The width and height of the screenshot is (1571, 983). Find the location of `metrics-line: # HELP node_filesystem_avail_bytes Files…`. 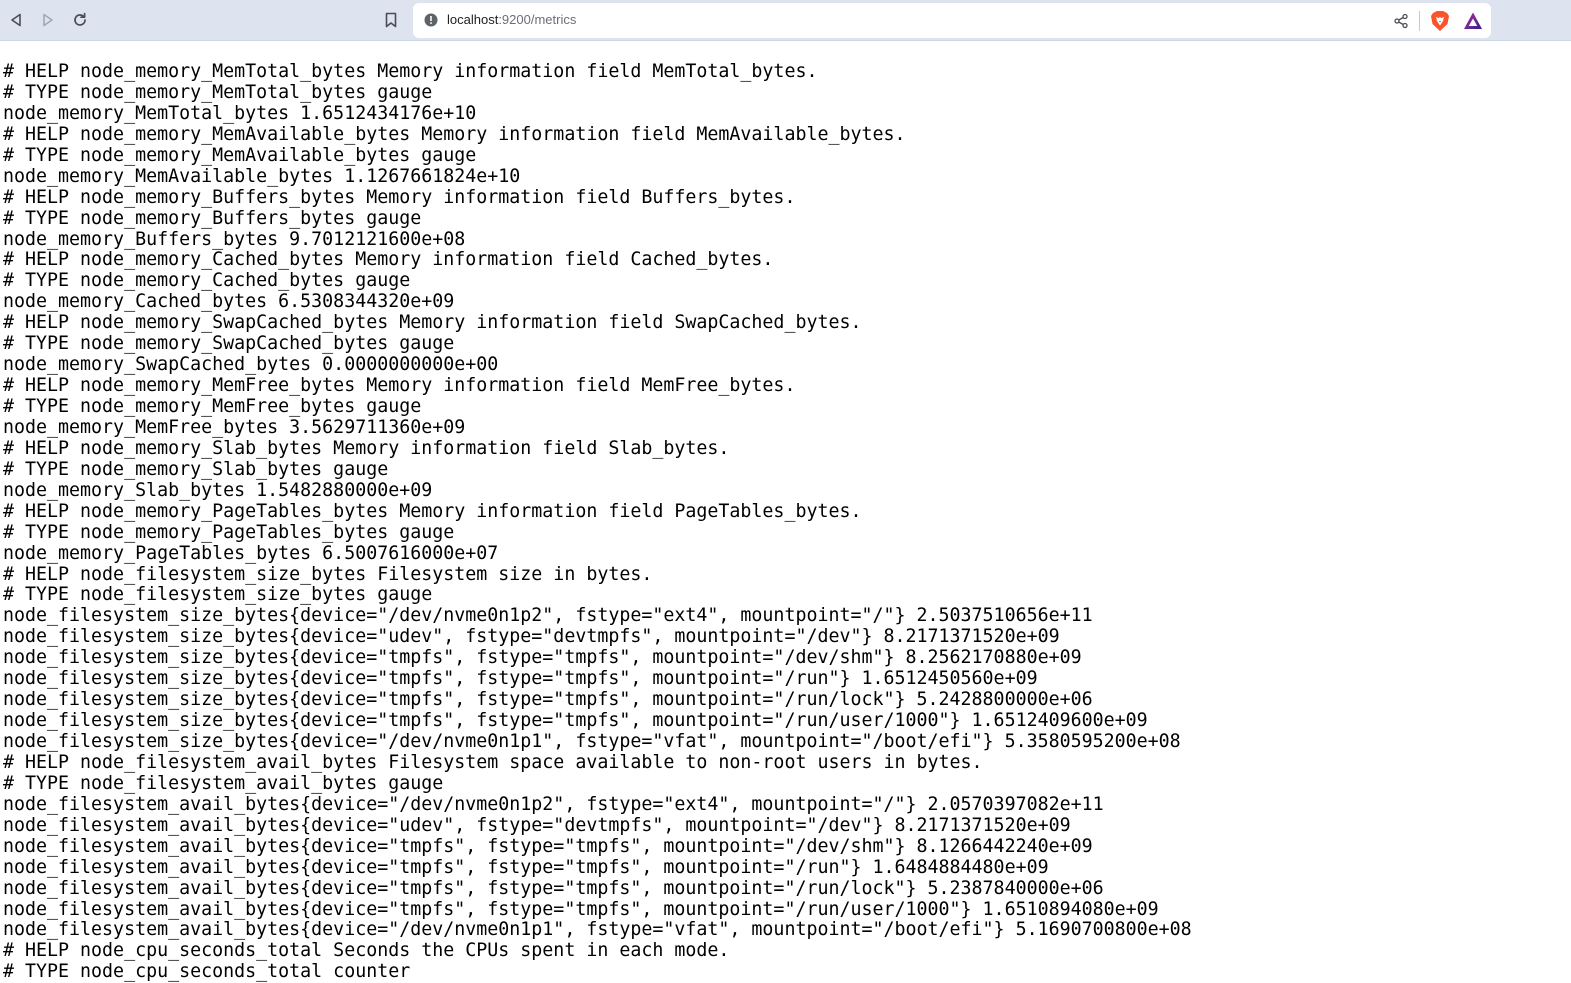

metrics-line: # HELP node_filesystem_avail_bytes Files… is located at coordinates (493, 762).